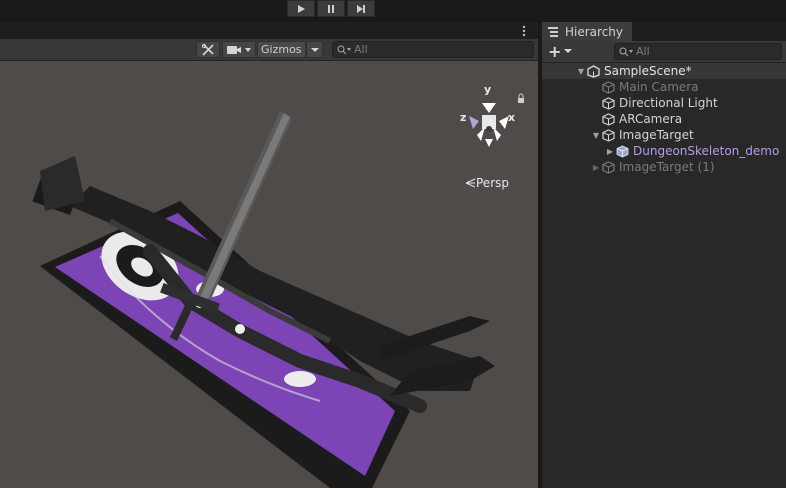 Image resolution: width=786 pixels, height=488 pixels. I want to click on play-toolbar, so click(393, 10).